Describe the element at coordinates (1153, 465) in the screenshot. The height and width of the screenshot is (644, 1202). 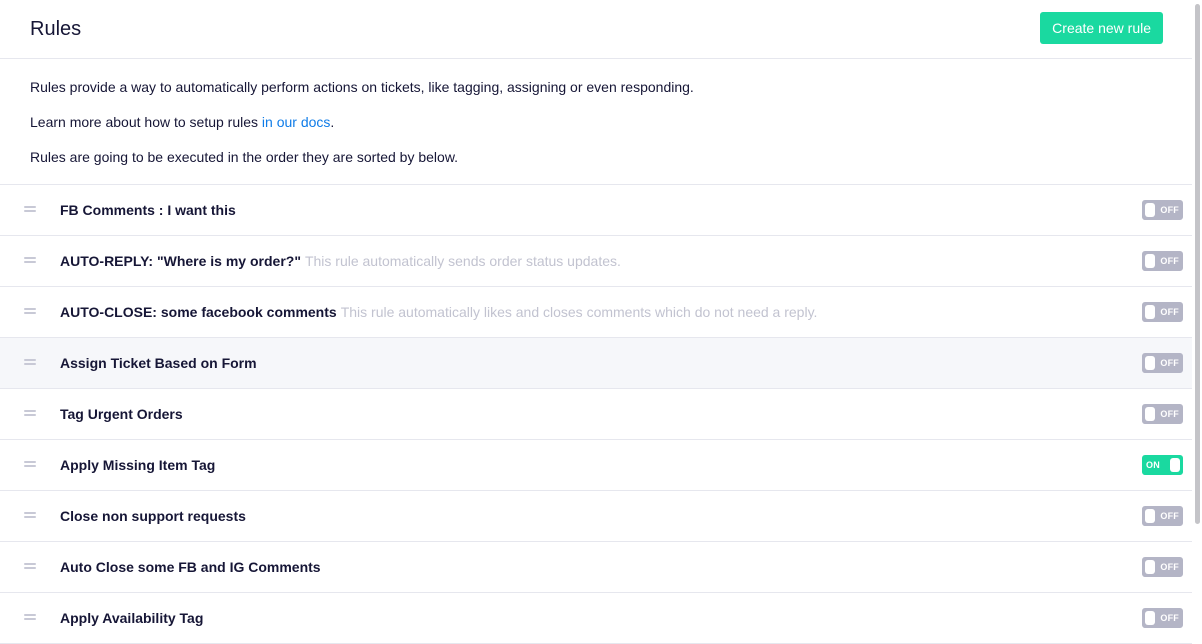
I see `toggle-label: ON` at that location.